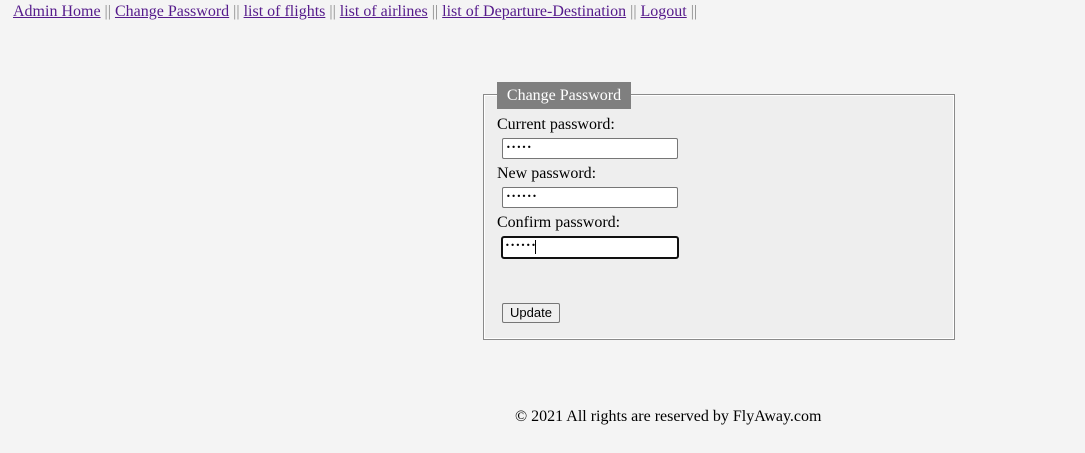 The height and width of the screenshot is (453, 1085). I want to click on confirm-password-input: ••••••, so click(590, 247).